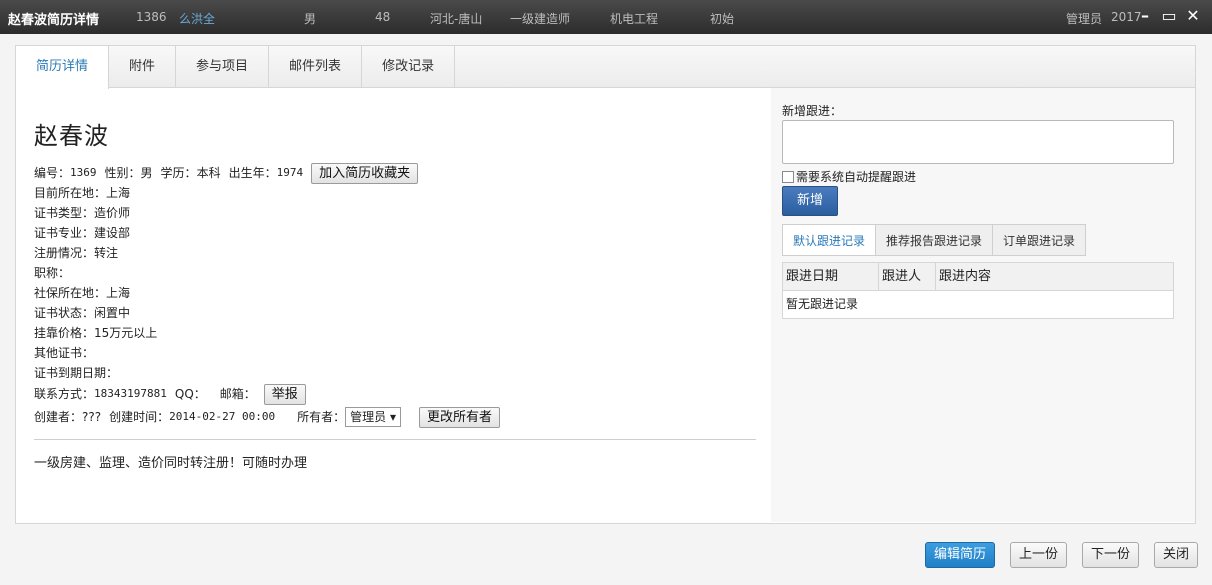 The width and height of the screenshot is (1212, 585). I want to click on field-label: 职称：, so click(52, 273).